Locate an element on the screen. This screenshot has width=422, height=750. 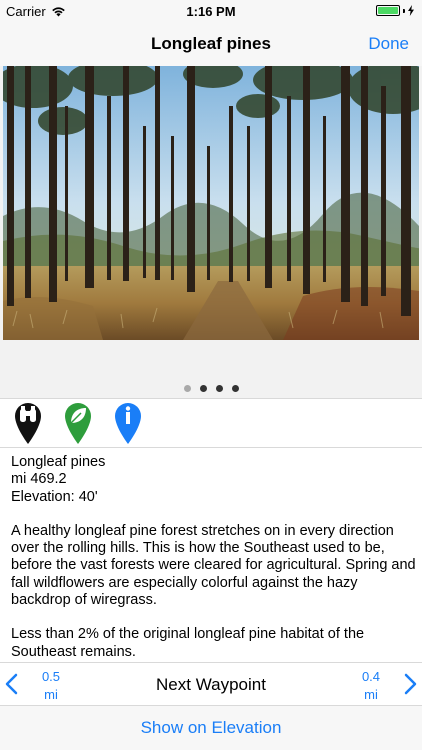
status-bar: Carrier 1:16 PM is located at coordinates (211, 11).